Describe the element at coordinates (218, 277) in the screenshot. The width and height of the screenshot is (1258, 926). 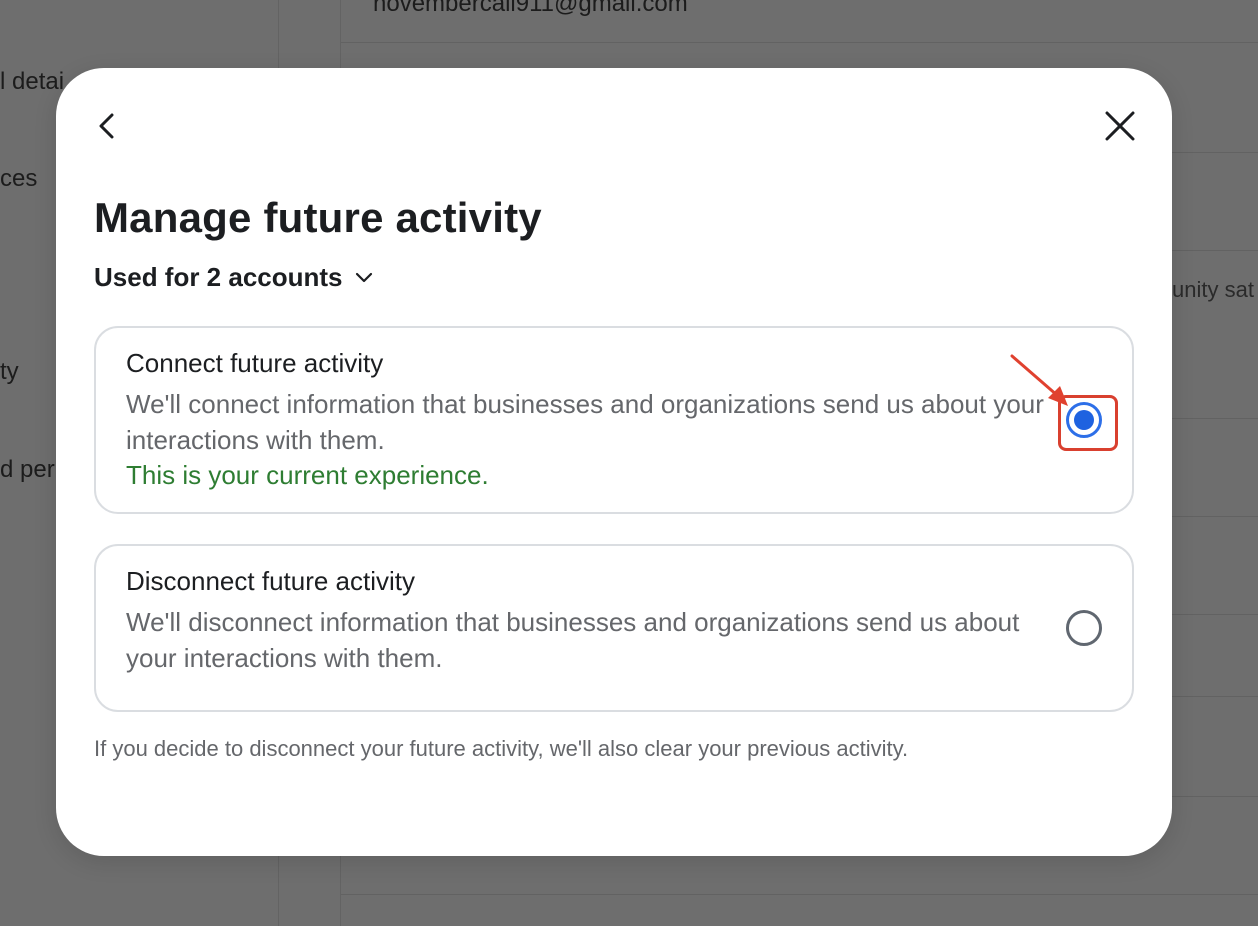
I see `accounts-dropdown-label: Used for 2 accounts` at that location.